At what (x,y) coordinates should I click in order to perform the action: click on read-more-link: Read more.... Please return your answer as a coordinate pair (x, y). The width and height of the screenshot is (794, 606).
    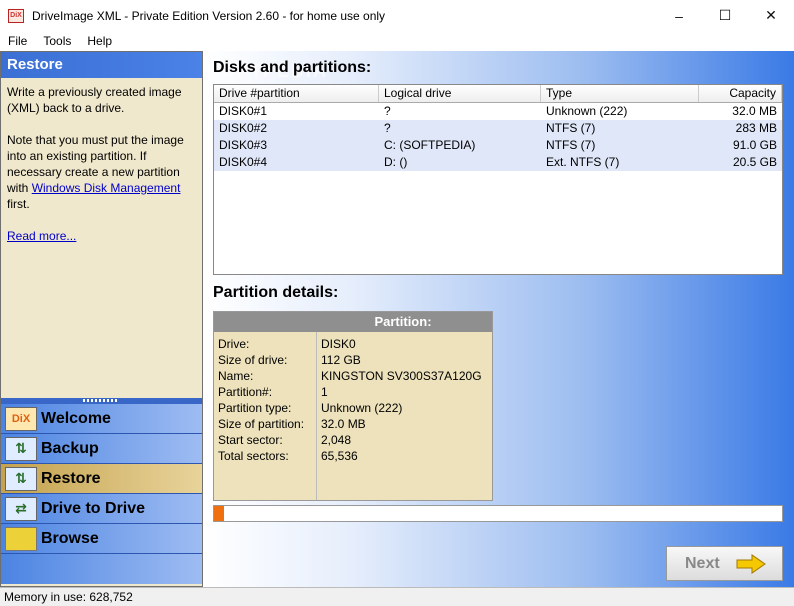
    Looking at the image, I should click on (41, 236).